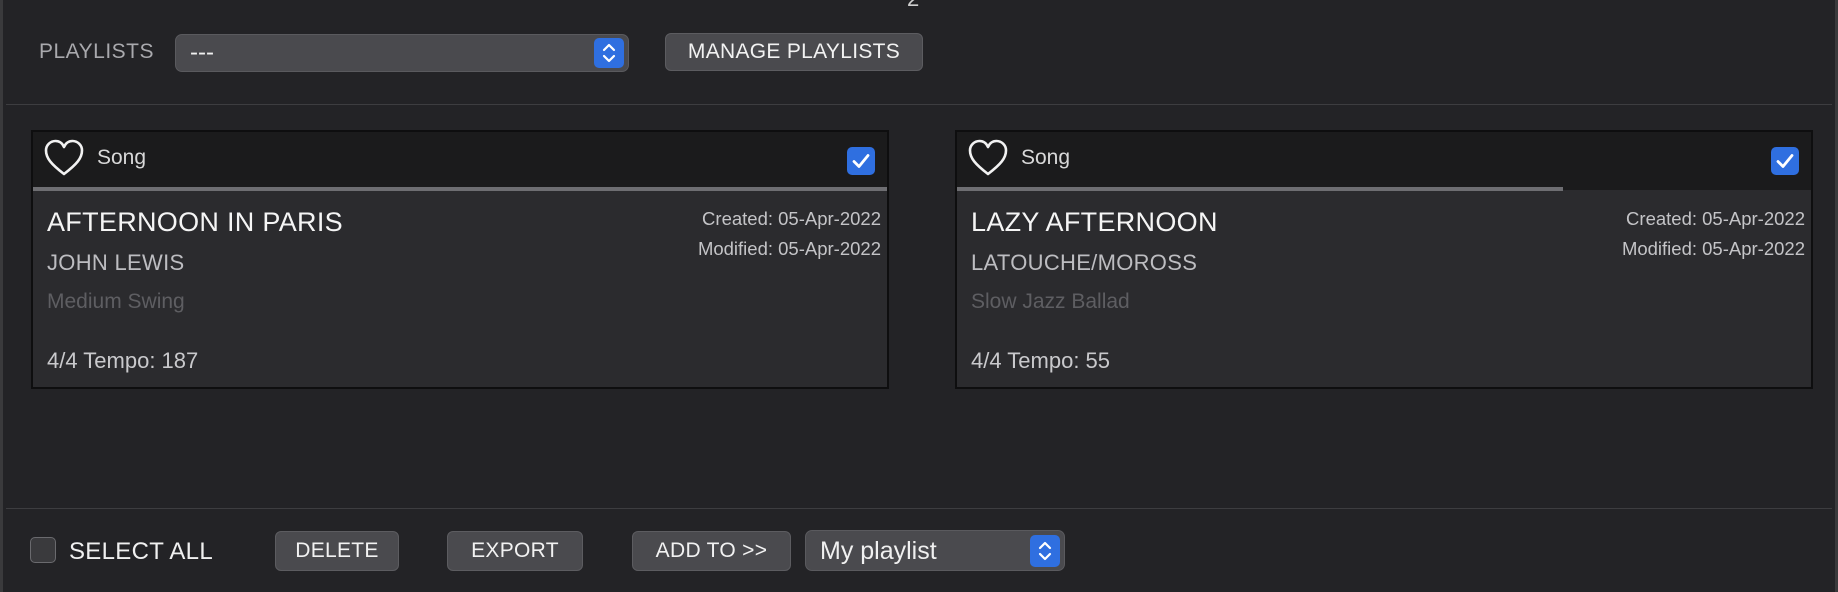 This screenshot has width=1838, height=592. Describe the element at coordinates (337, 551) in the screenshot. I see `delete-button: DELETE` at that location.